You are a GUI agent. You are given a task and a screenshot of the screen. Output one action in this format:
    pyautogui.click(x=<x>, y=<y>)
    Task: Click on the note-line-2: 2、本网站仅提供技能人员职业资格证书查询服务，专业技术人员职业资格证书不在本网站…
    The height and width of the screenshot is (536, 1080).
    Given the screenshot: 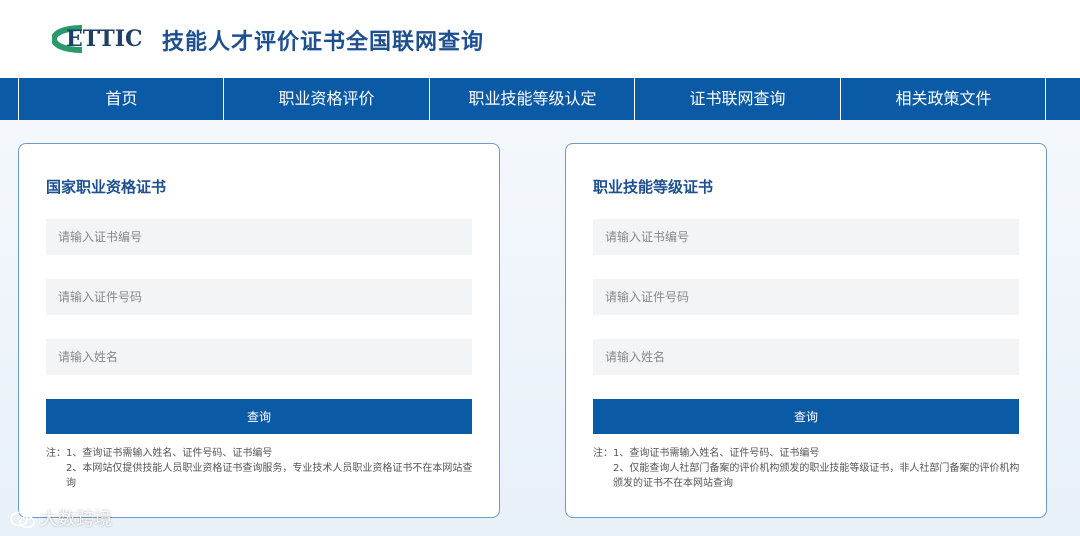 What is the action you would take?
    pyautogui.click(x=269, y=476)
    